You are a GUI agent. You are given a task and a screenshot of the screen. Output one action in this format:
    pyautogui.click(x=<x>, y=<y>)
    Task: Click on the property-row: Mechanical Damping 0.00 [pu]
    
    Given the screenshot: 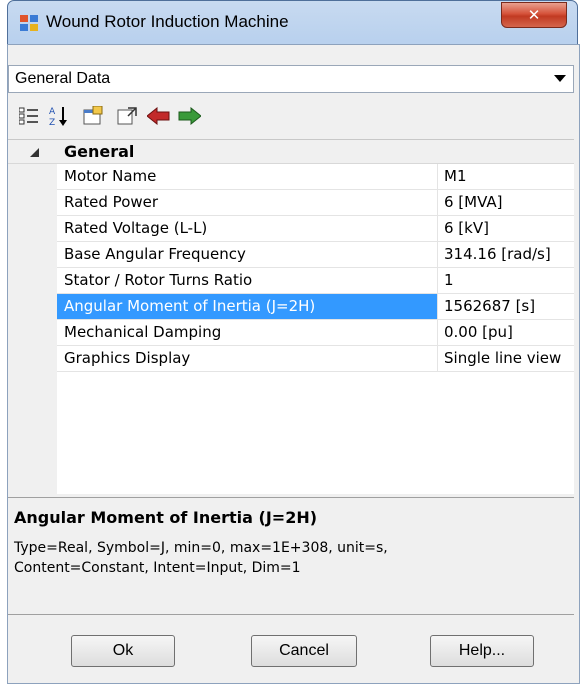 What is the action you would take?
    pyautogui.click(x=315, y=333)
    